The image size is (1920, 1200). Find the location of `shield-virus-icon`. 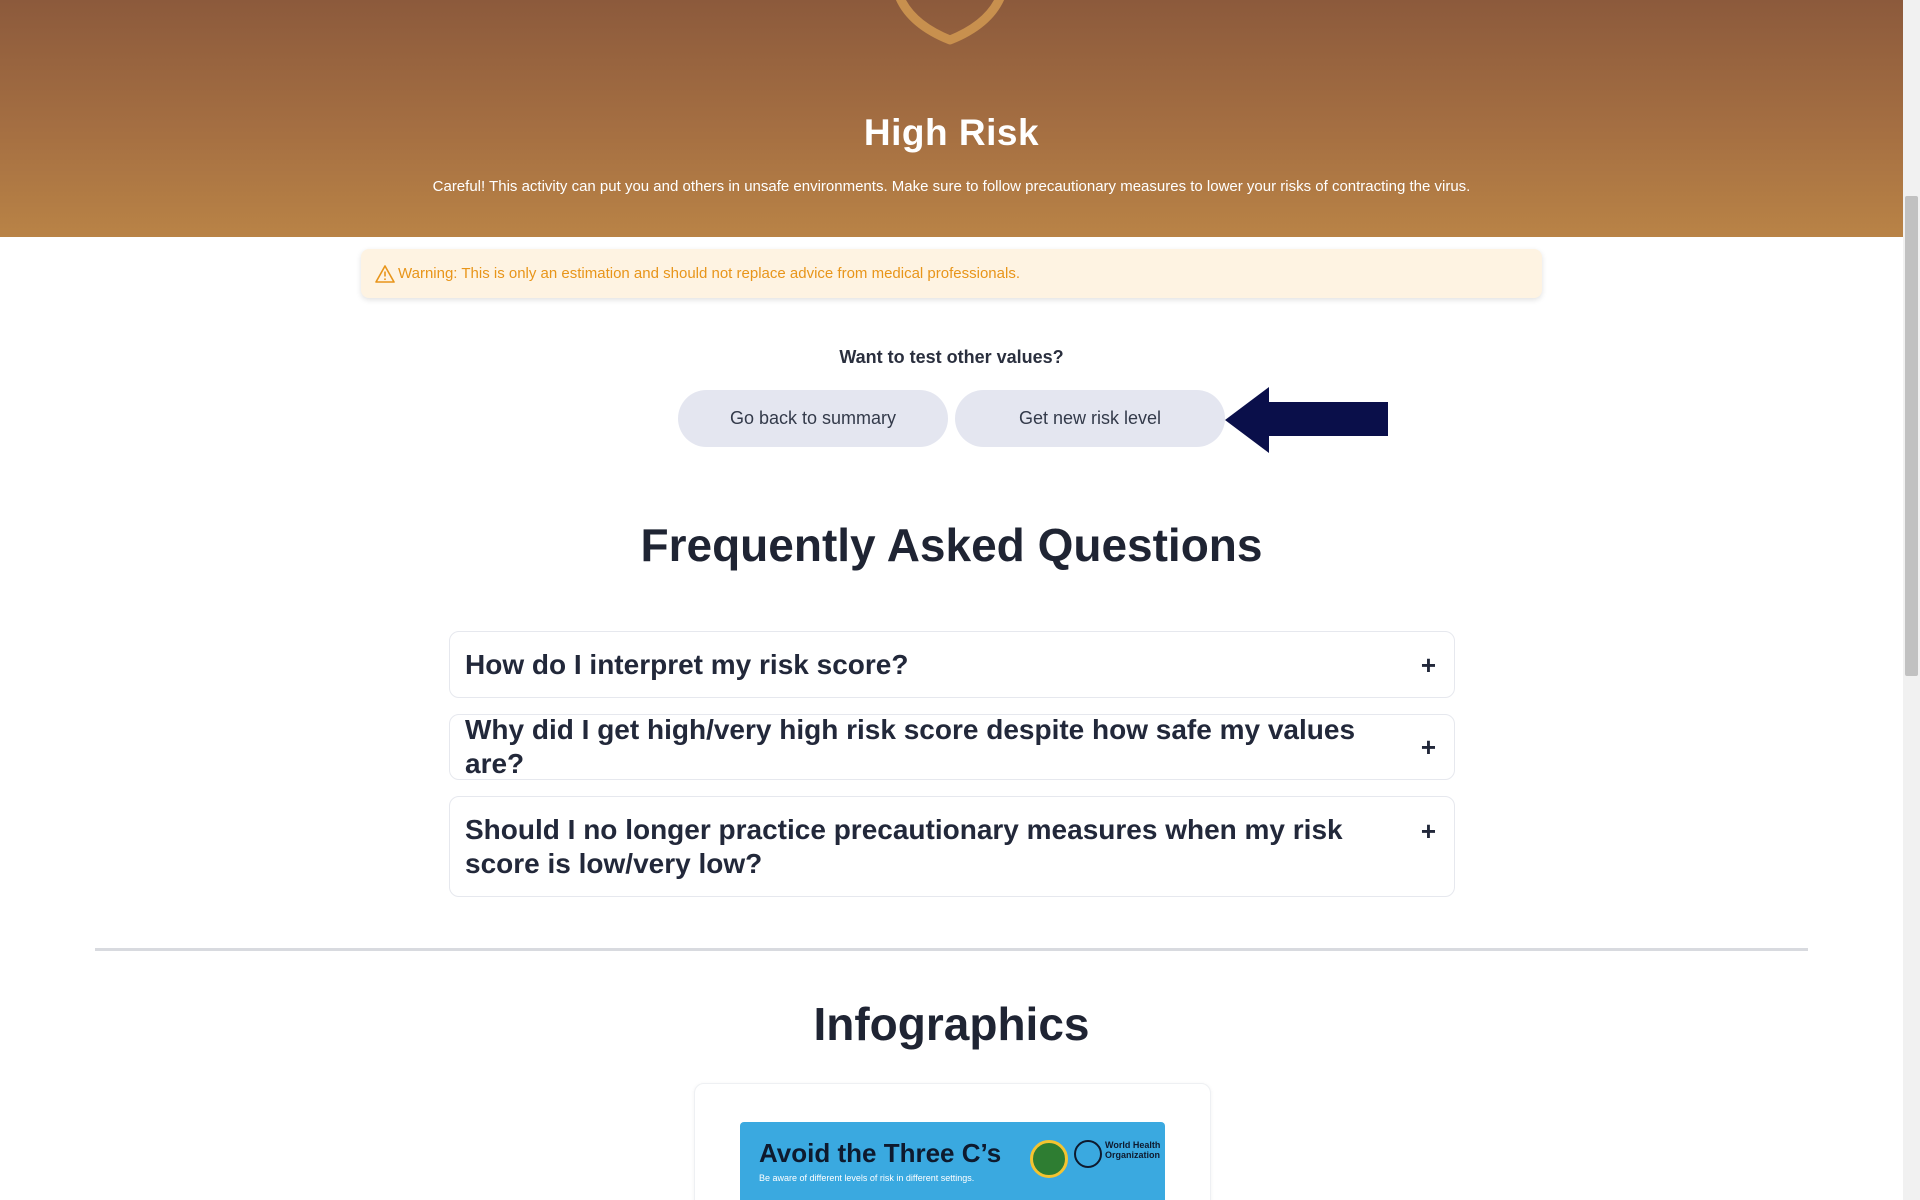

shield-virus-icon is located at coordinates (950, 22).